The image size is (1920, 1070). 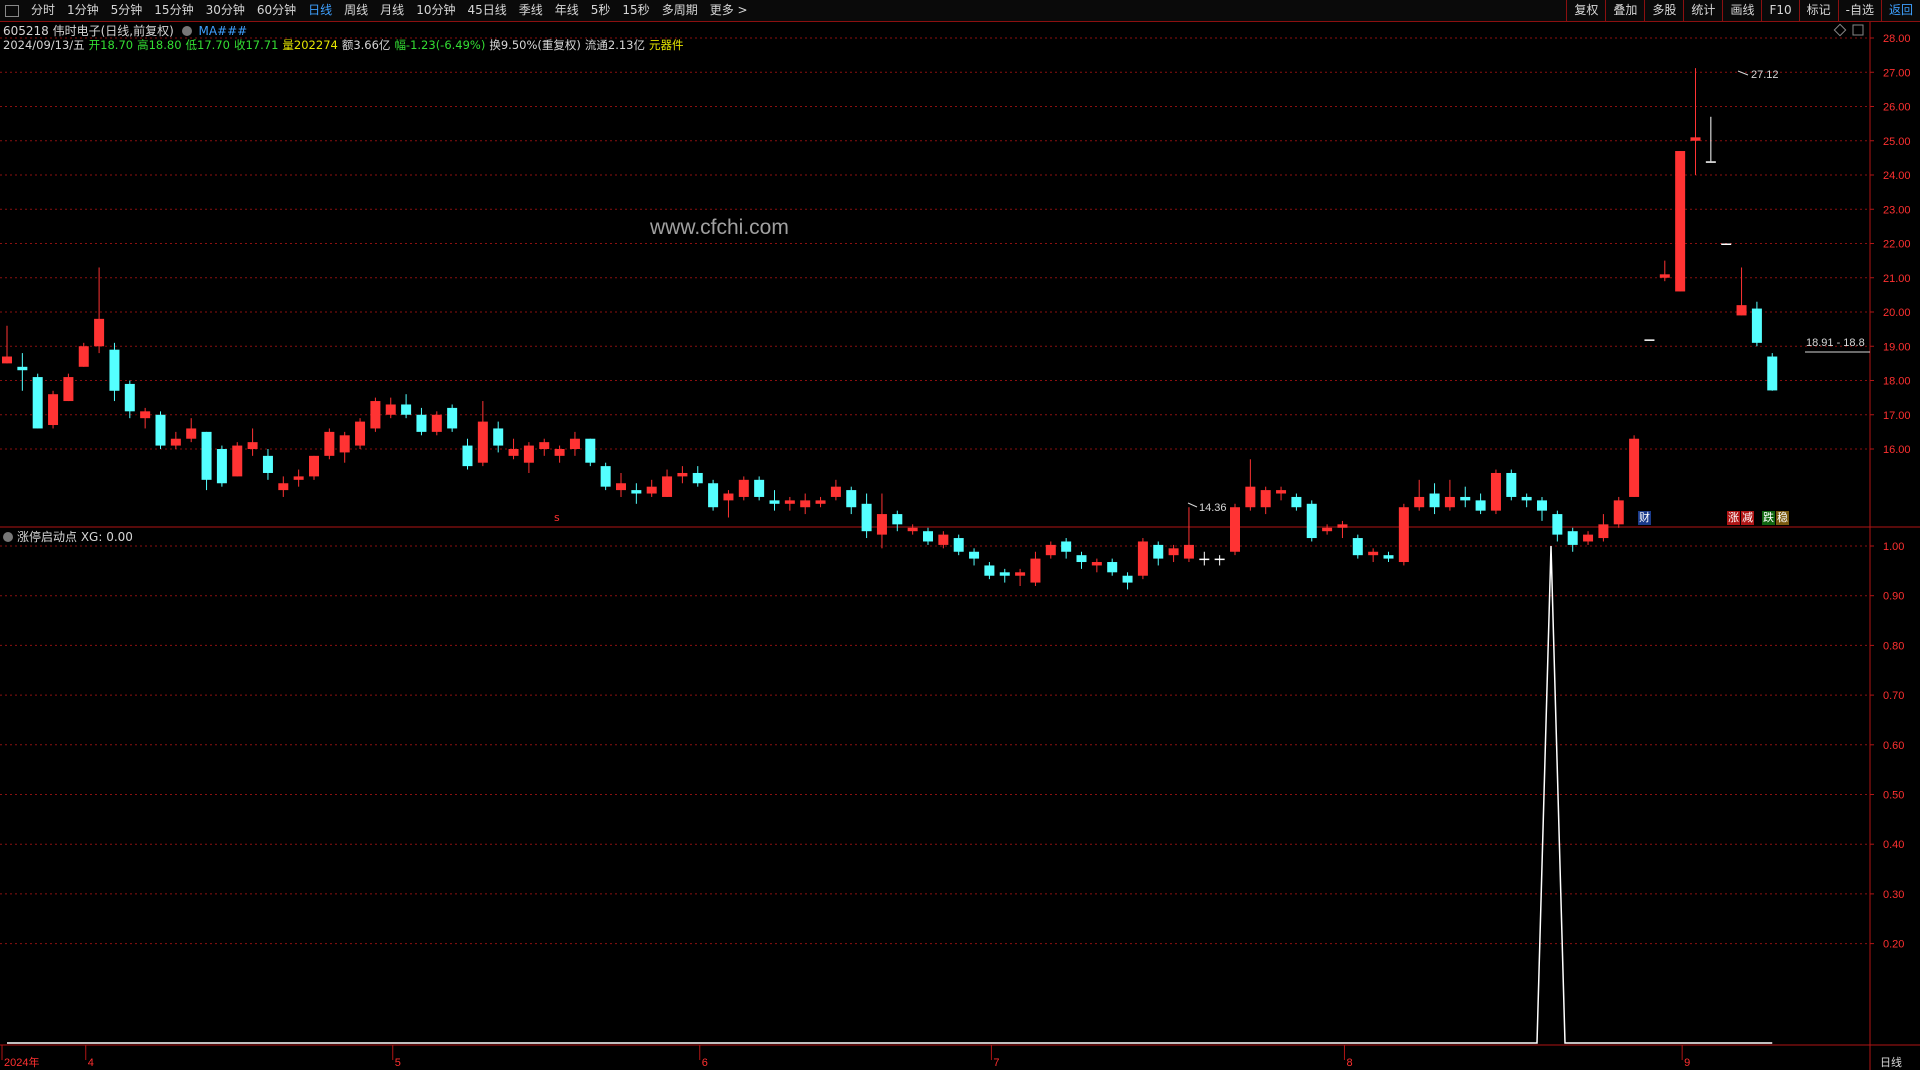 I want to click on toolbar-button-3: 统计, so click(x=1702, y=10).